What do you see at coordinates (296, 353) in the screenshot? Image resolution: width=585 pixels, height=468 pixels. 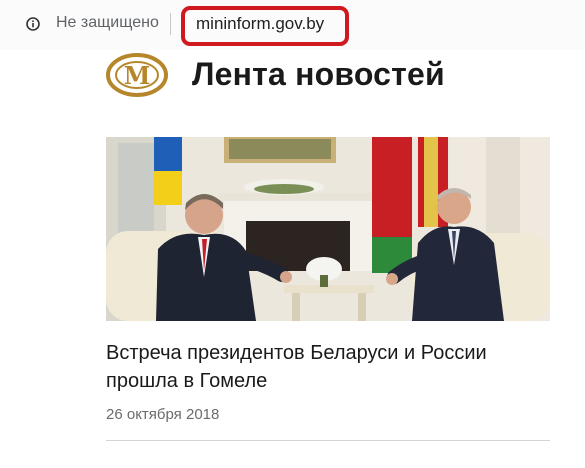 I see `headline-line-1: Встреча президентов Беларуси и России` at bounding box center [296, 353].